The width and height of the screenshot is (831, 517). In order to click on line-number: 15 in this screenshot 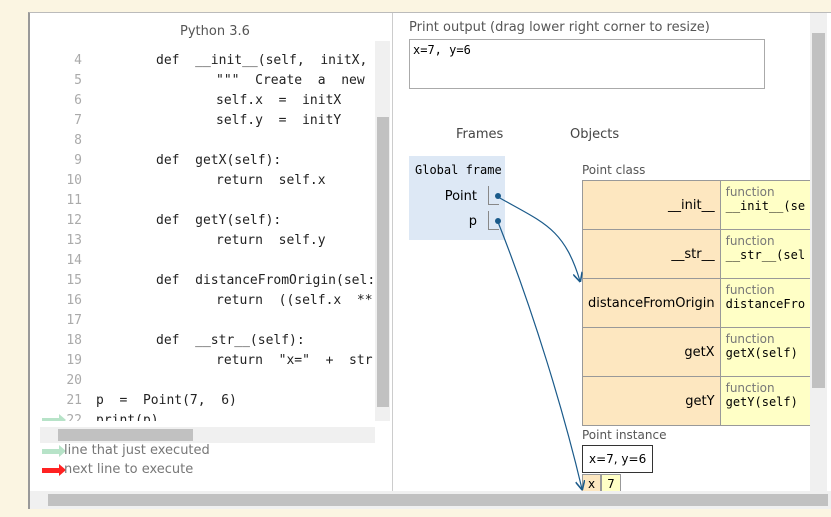, I will do `click(74, 280)`.